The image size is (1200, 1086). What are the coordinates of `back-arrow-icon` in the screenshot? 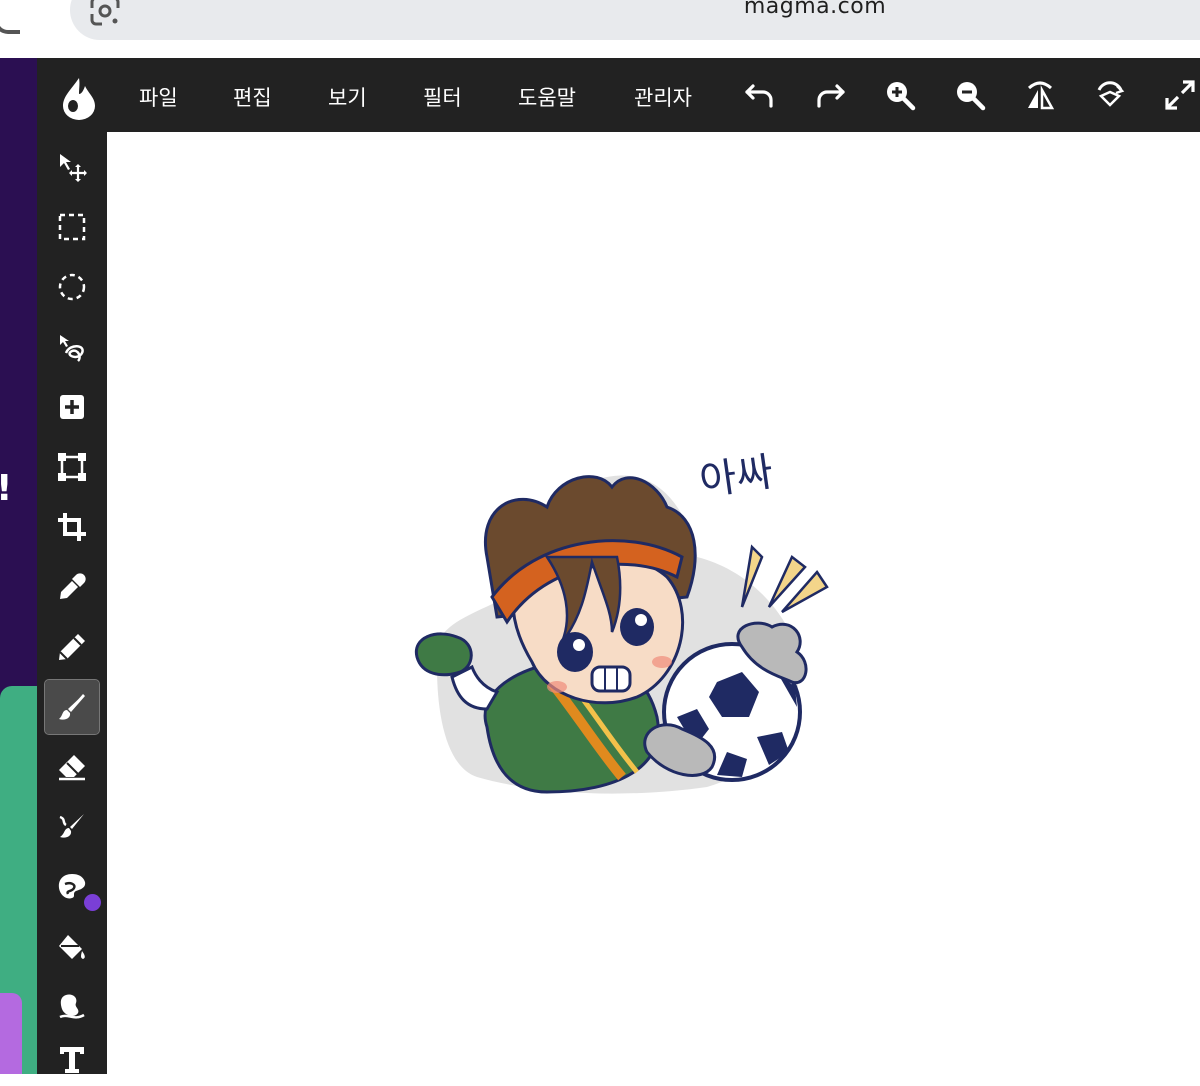 It's located at (10, 17).